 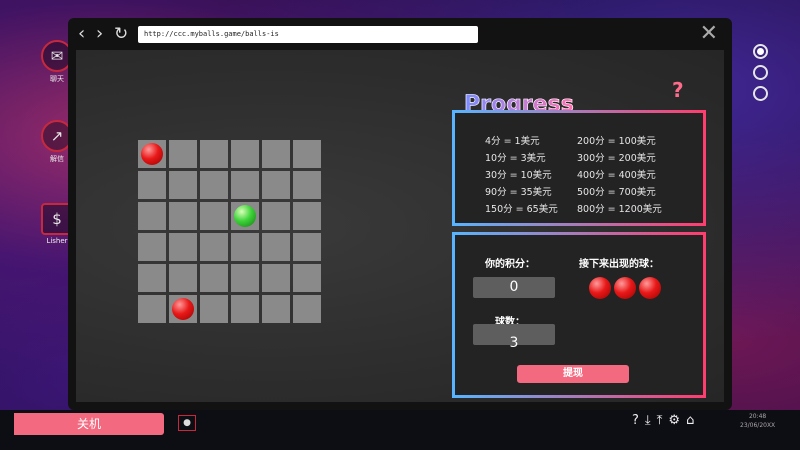 I want to click on withdraw-button: 提现, so click(x=573, y=374).